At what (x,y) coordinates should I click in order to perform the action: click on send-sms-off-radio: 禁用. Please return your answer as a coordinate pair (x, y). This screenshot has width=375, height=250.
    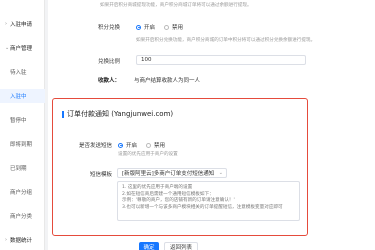
    Looking at the image, I should click on (155, 145).